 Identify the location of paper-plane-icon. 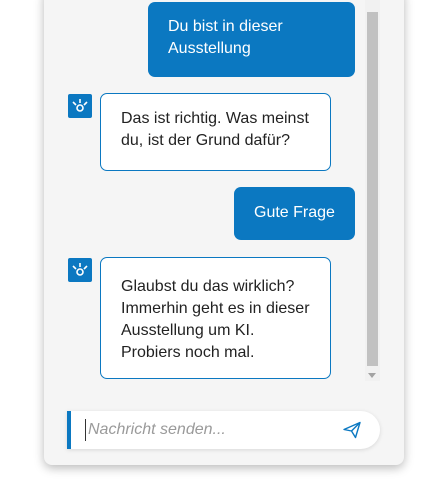
(352, 430).